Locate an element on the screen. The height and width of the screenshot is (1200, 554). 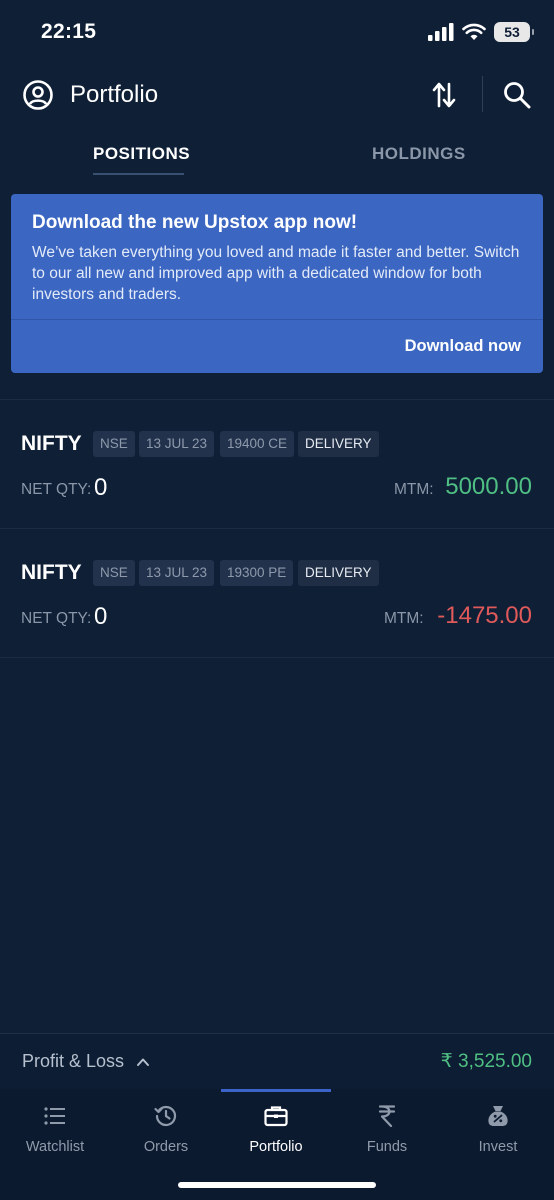
rupee-icon is located at coordinates (387, 1116).